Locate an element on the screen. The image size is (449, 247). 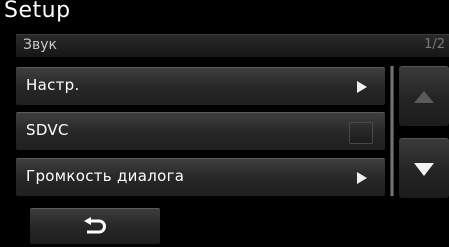
scroll-up-icon is located at coordinates (424, 97).